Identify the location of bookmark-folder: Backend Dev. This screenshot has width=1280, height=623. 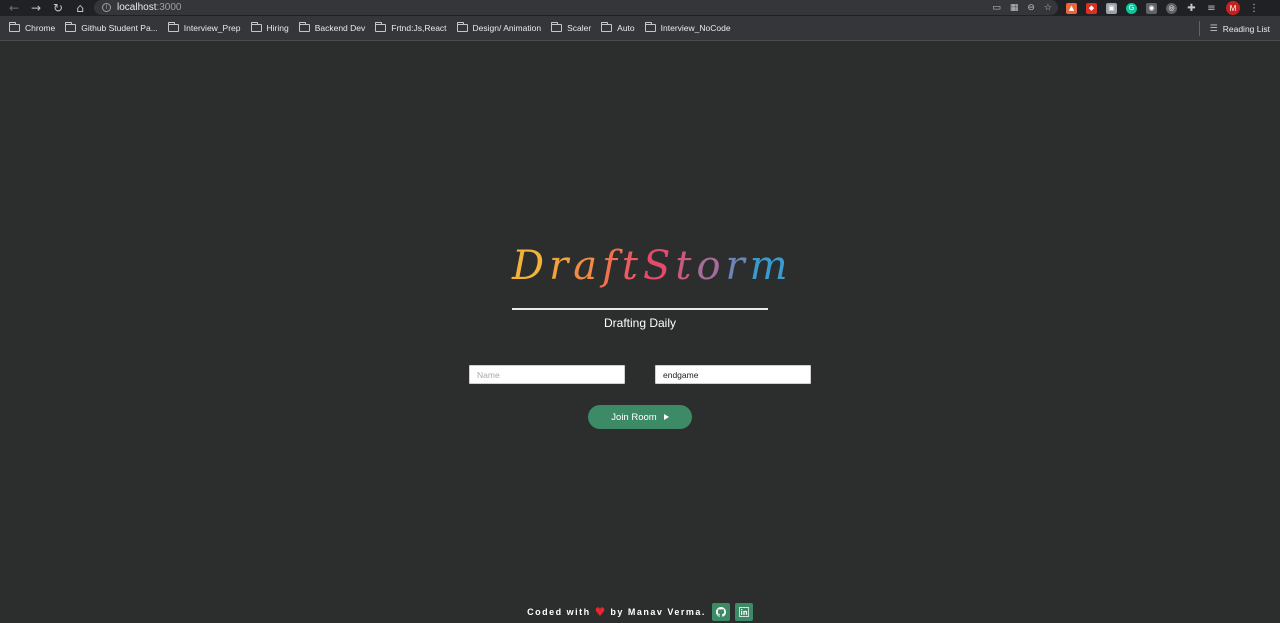
(332, 28).